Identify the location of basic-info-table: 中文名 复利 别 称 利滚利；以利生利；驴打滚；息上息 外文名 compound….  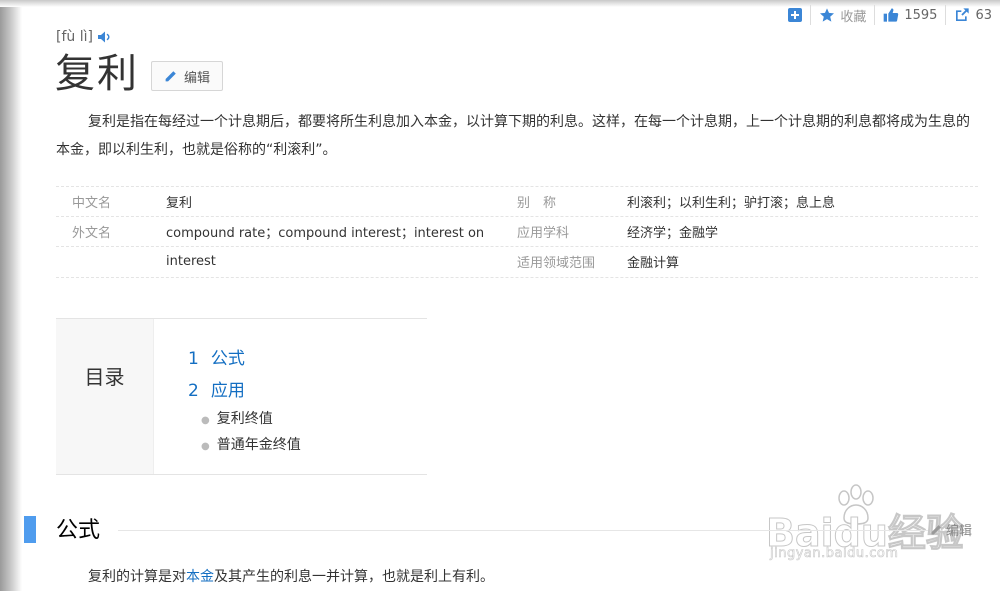
(517, 232).